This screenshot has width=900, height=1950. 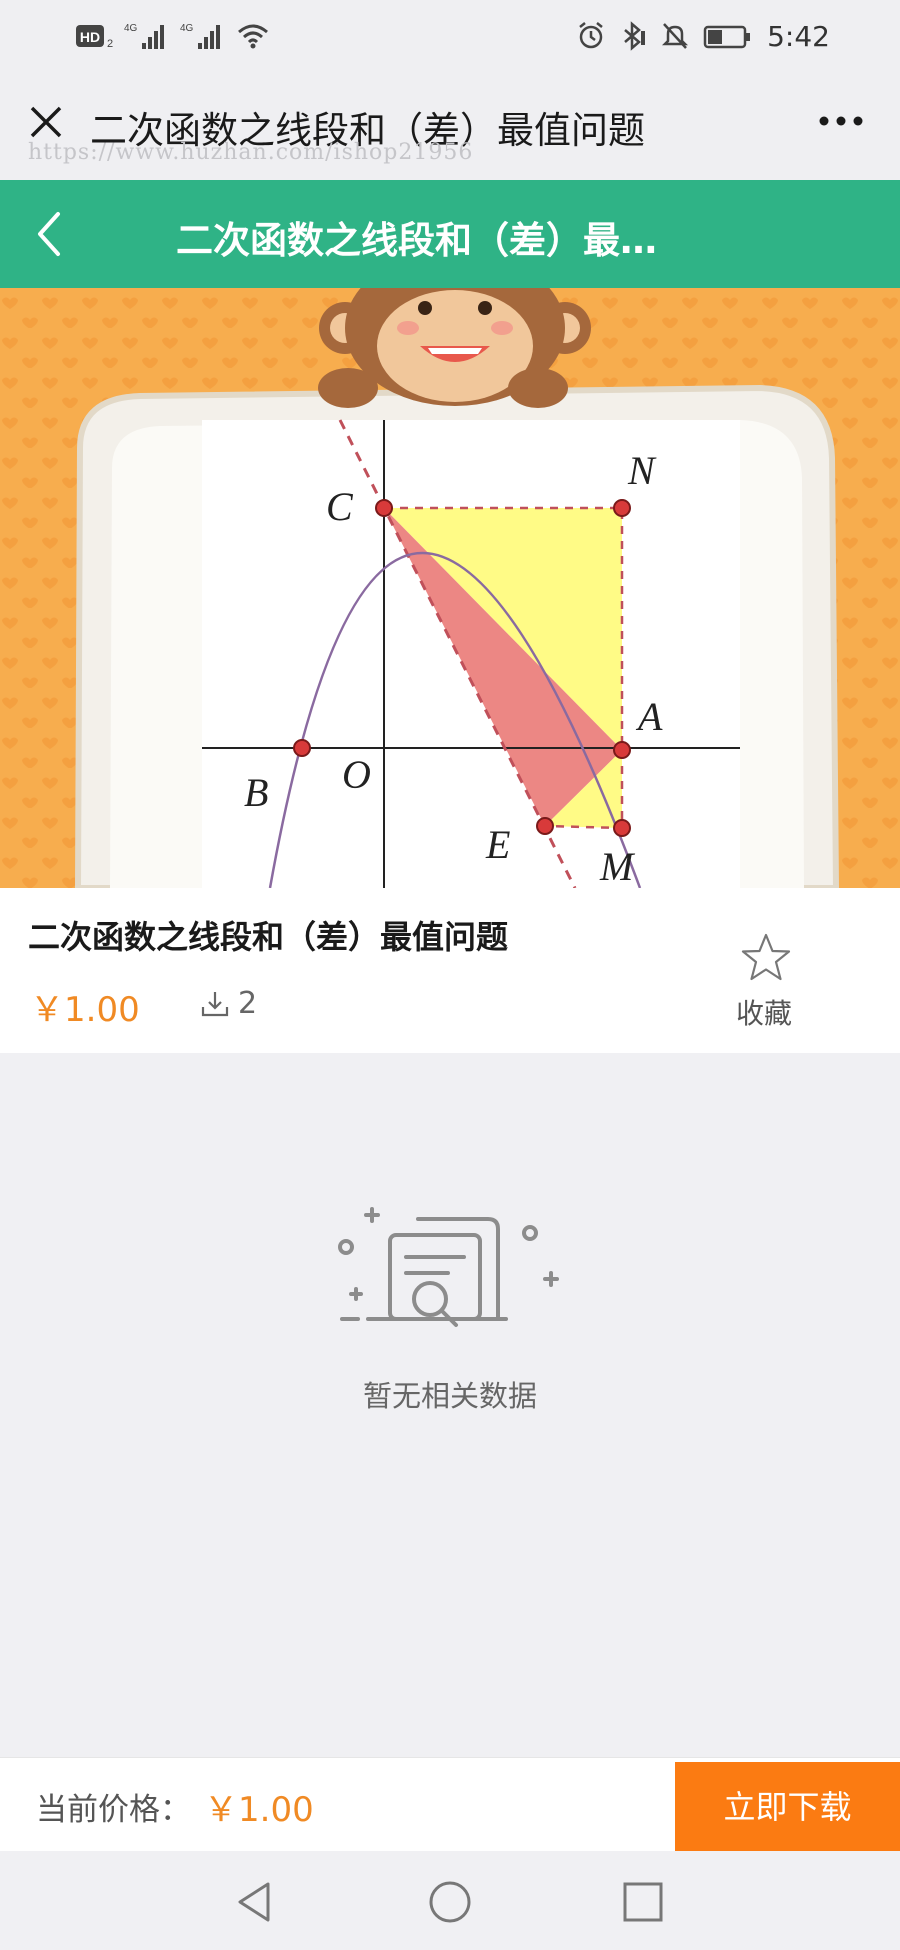 I want to click on close-icon, so click(x=46, y=122).